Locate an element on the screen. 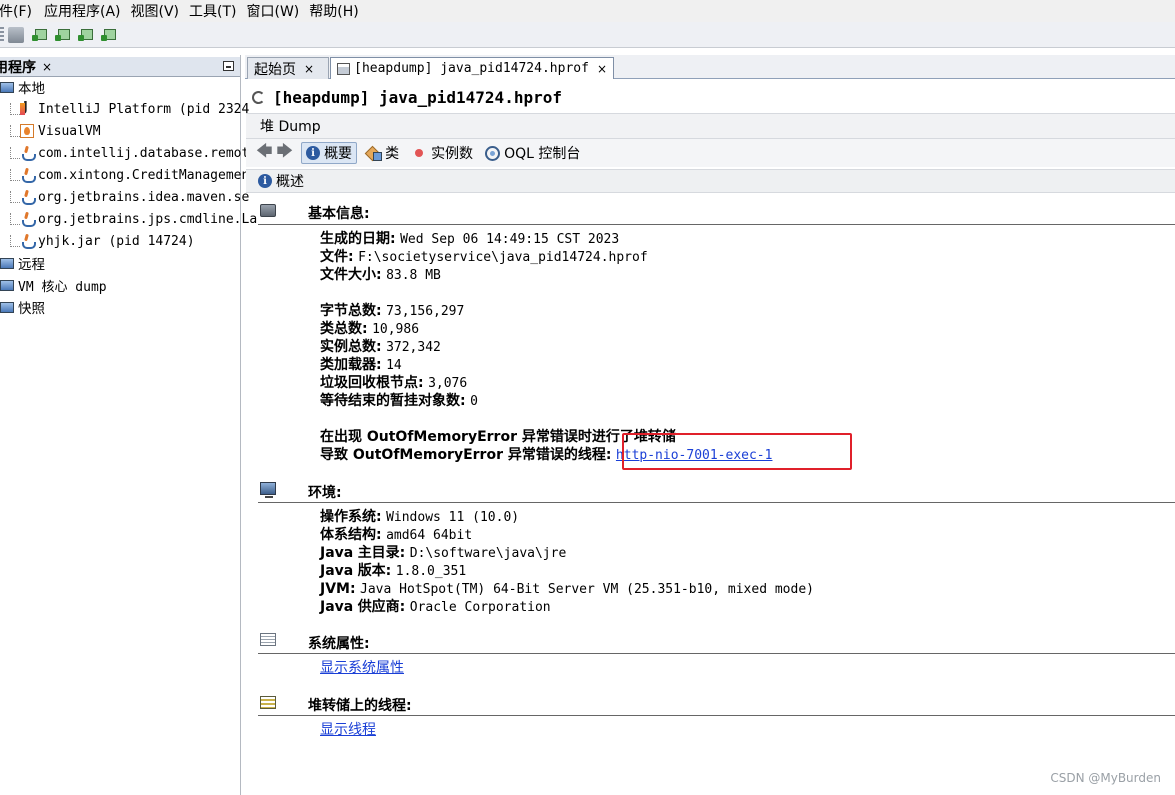 The height and width of the screenshot is (795, 1175). tree-item-snapshots: 快照 is located at coordinates (22, 307).